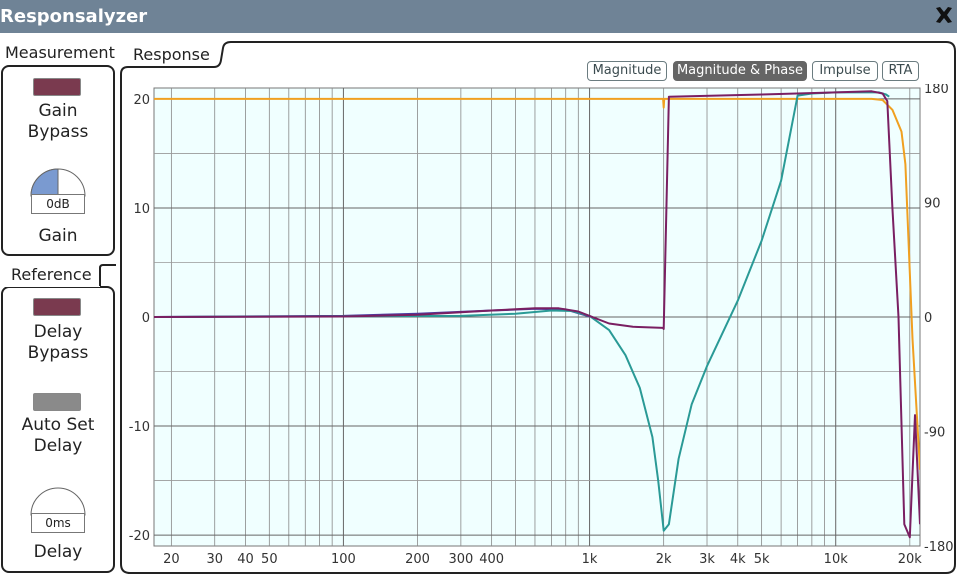  I want to click on tab-impulse: Impulse, so click(845, 71).